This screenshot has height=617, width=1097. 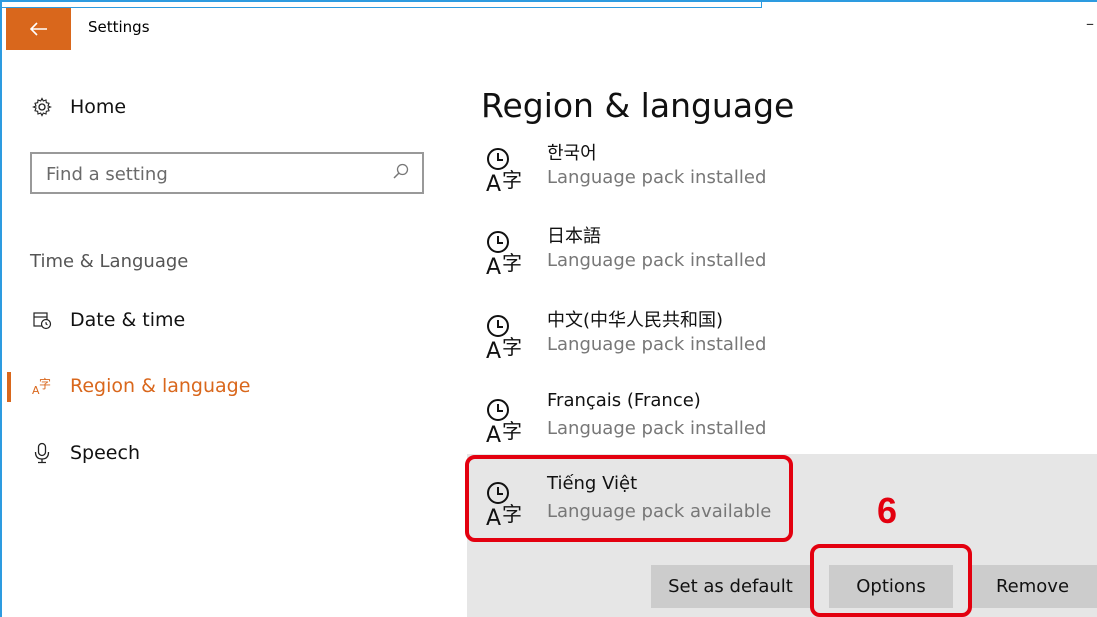 What do you see at coordinates (629, 498) in the screenshot?
I see `annotation-highlight-language` at bounding box center [629, 498].